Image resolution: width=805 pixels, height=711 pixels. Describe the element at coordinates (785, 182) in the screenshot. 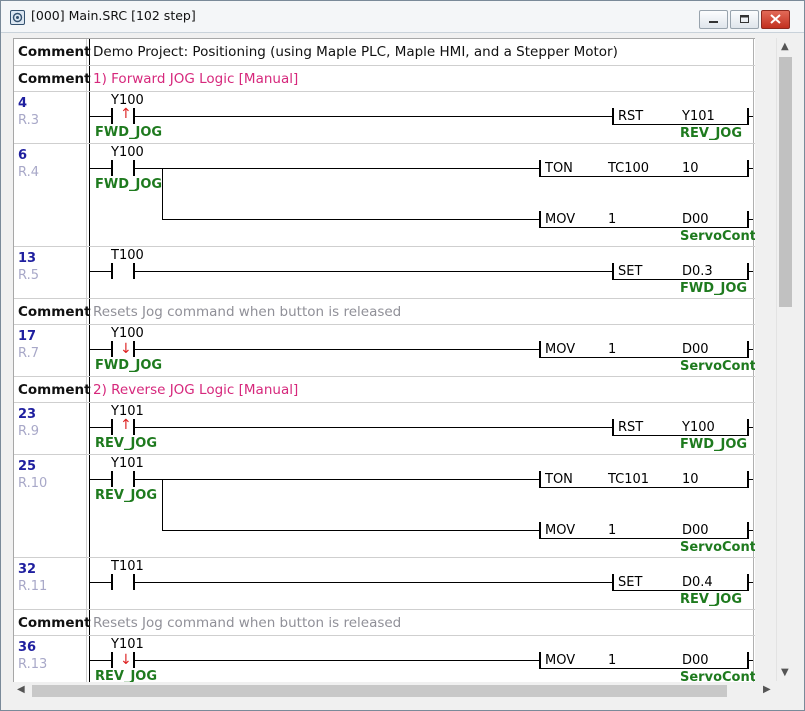

I see `vertical-scroll-thumb` at that location.